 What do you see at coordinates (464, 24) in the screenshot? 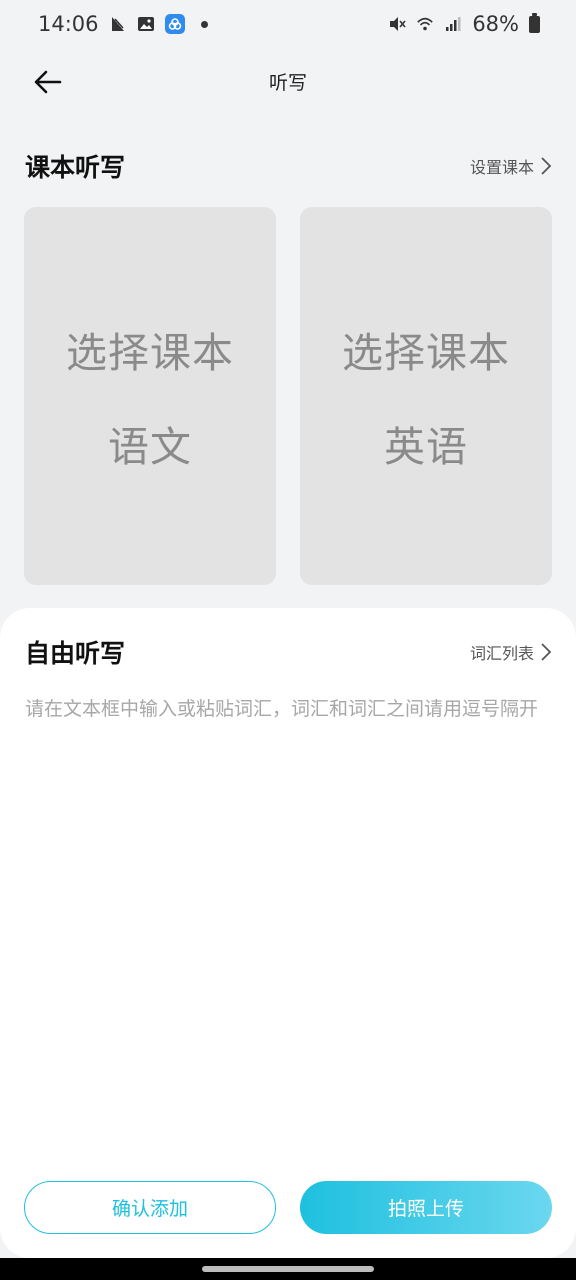
I see `status-right: 68%` at bounding box center [464, 24].